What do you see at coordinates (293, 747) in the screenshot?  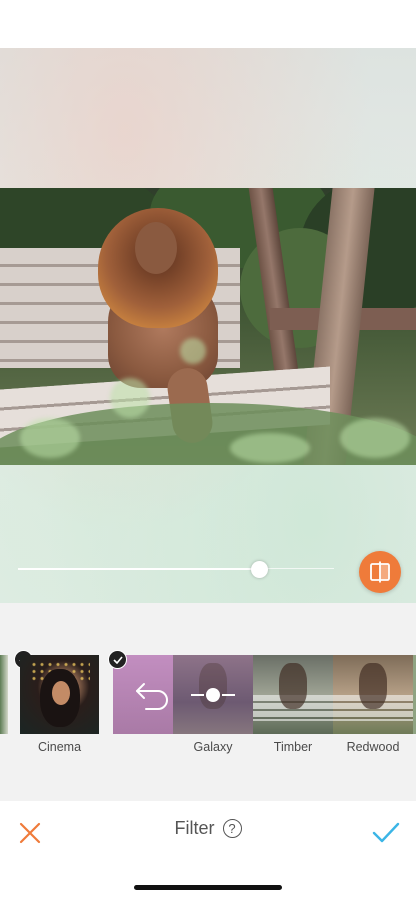 I see `filter-label-timber: Timber` at bounding box center [293, 747].